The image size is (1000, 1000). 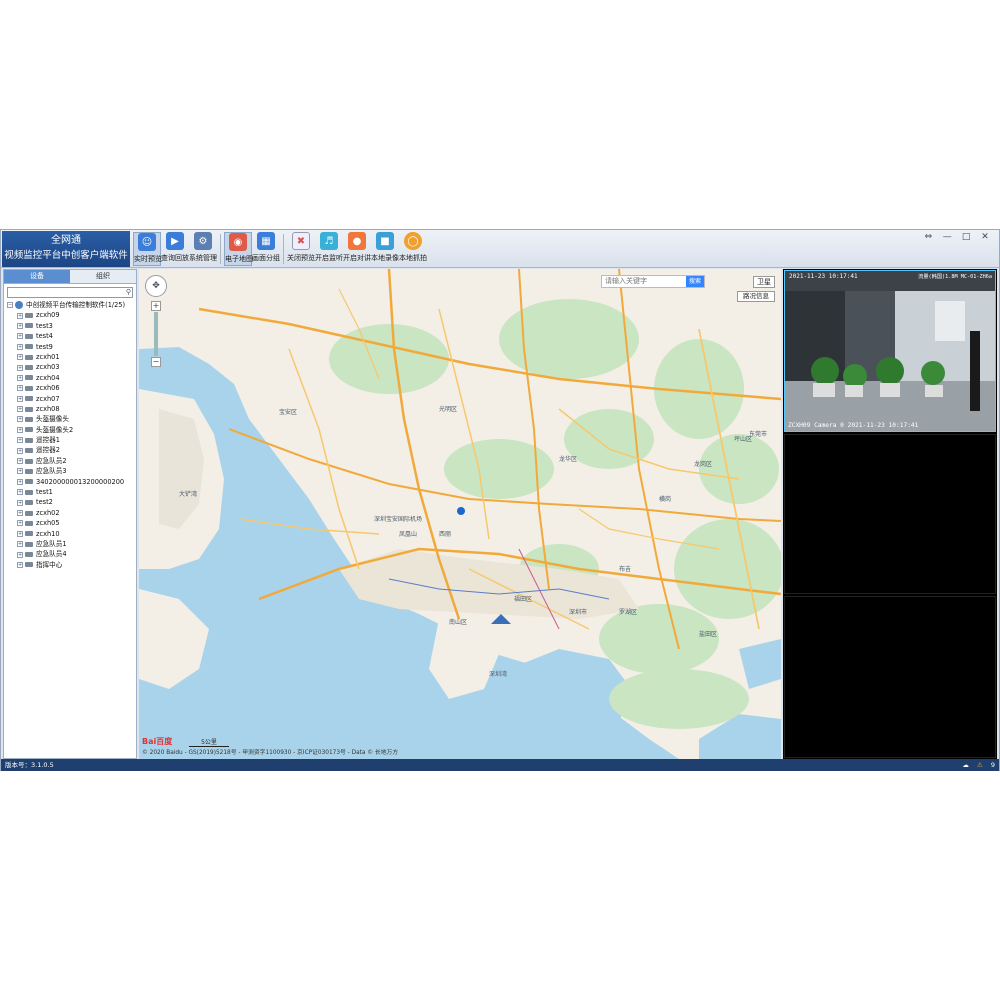 What do you see at coordinates (48, 533) in the screenshot?
I see `device-label: zcxh10` at bounding box center [48, 533].